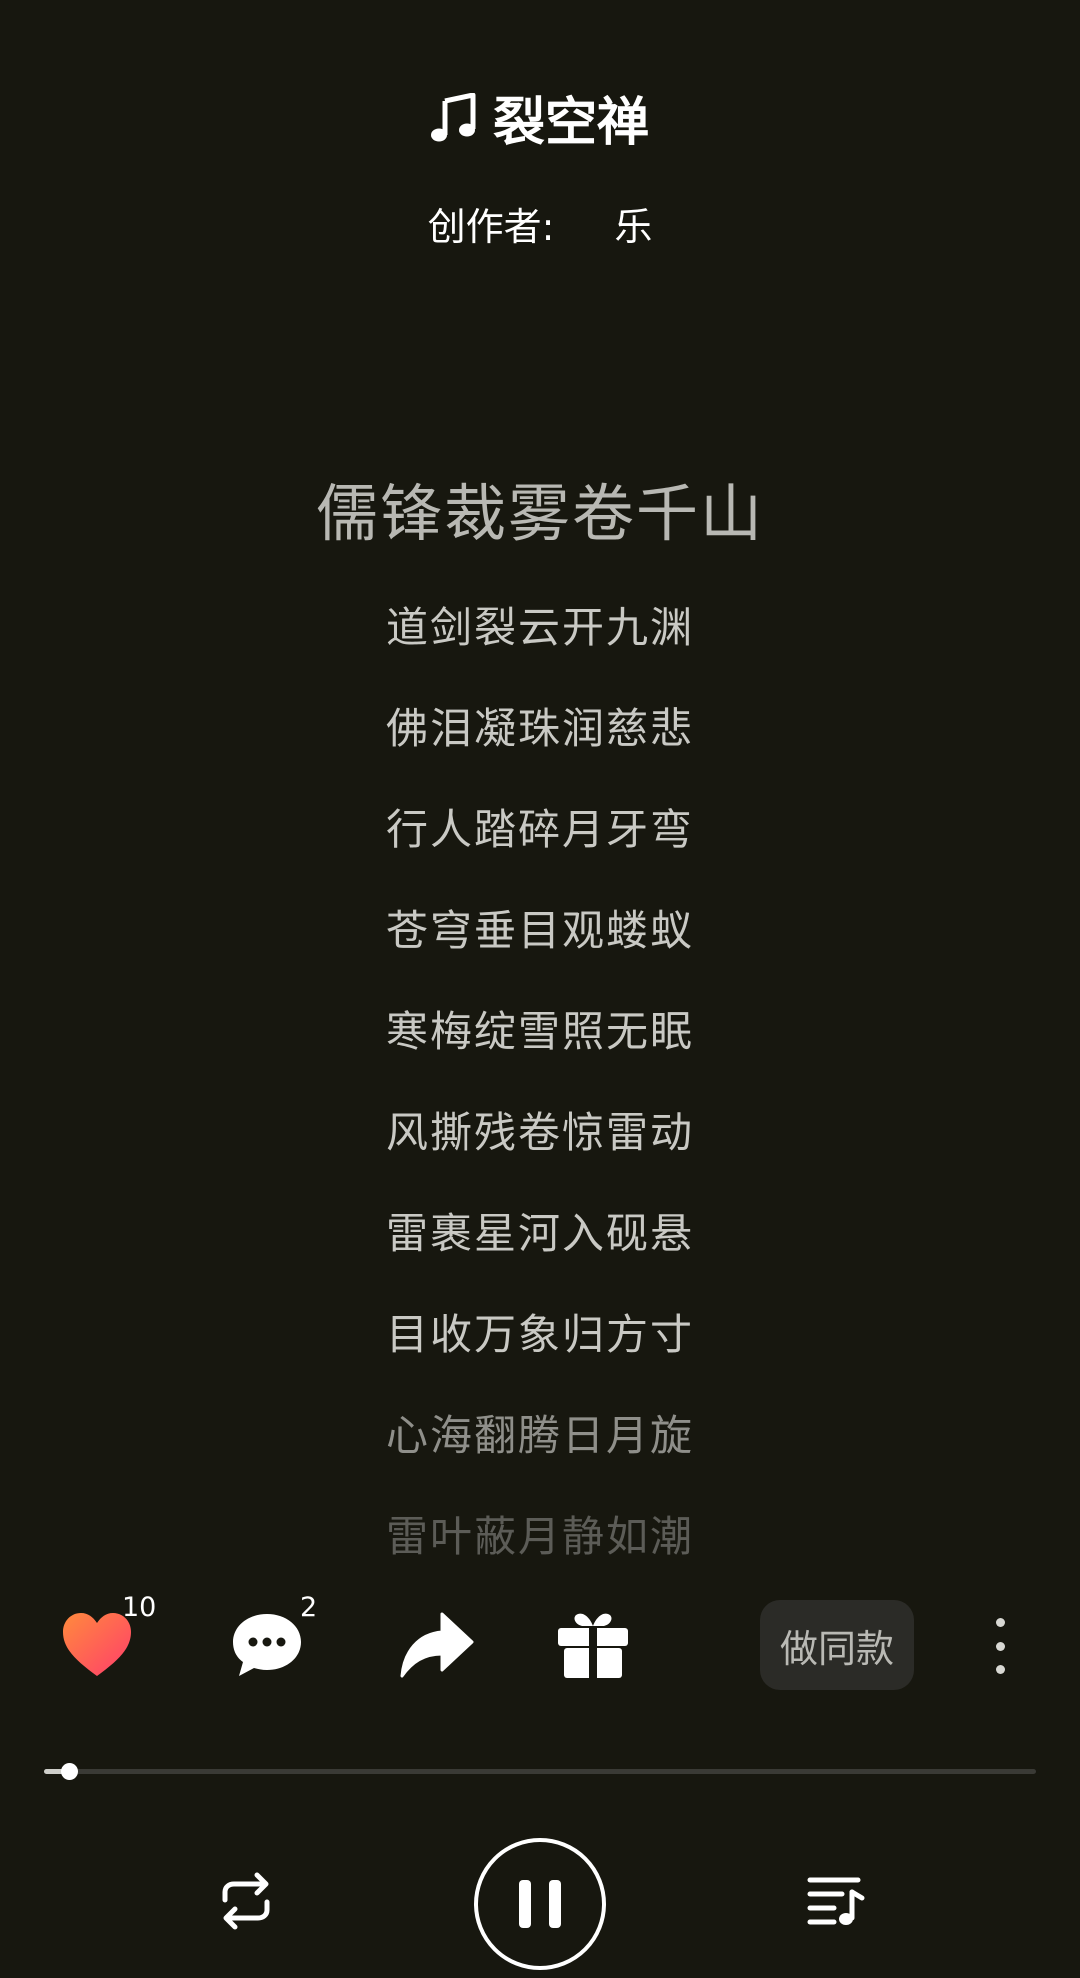  I want to click on lyric-line-current: 儒锋裁雾卷千山, so click(540, 514).